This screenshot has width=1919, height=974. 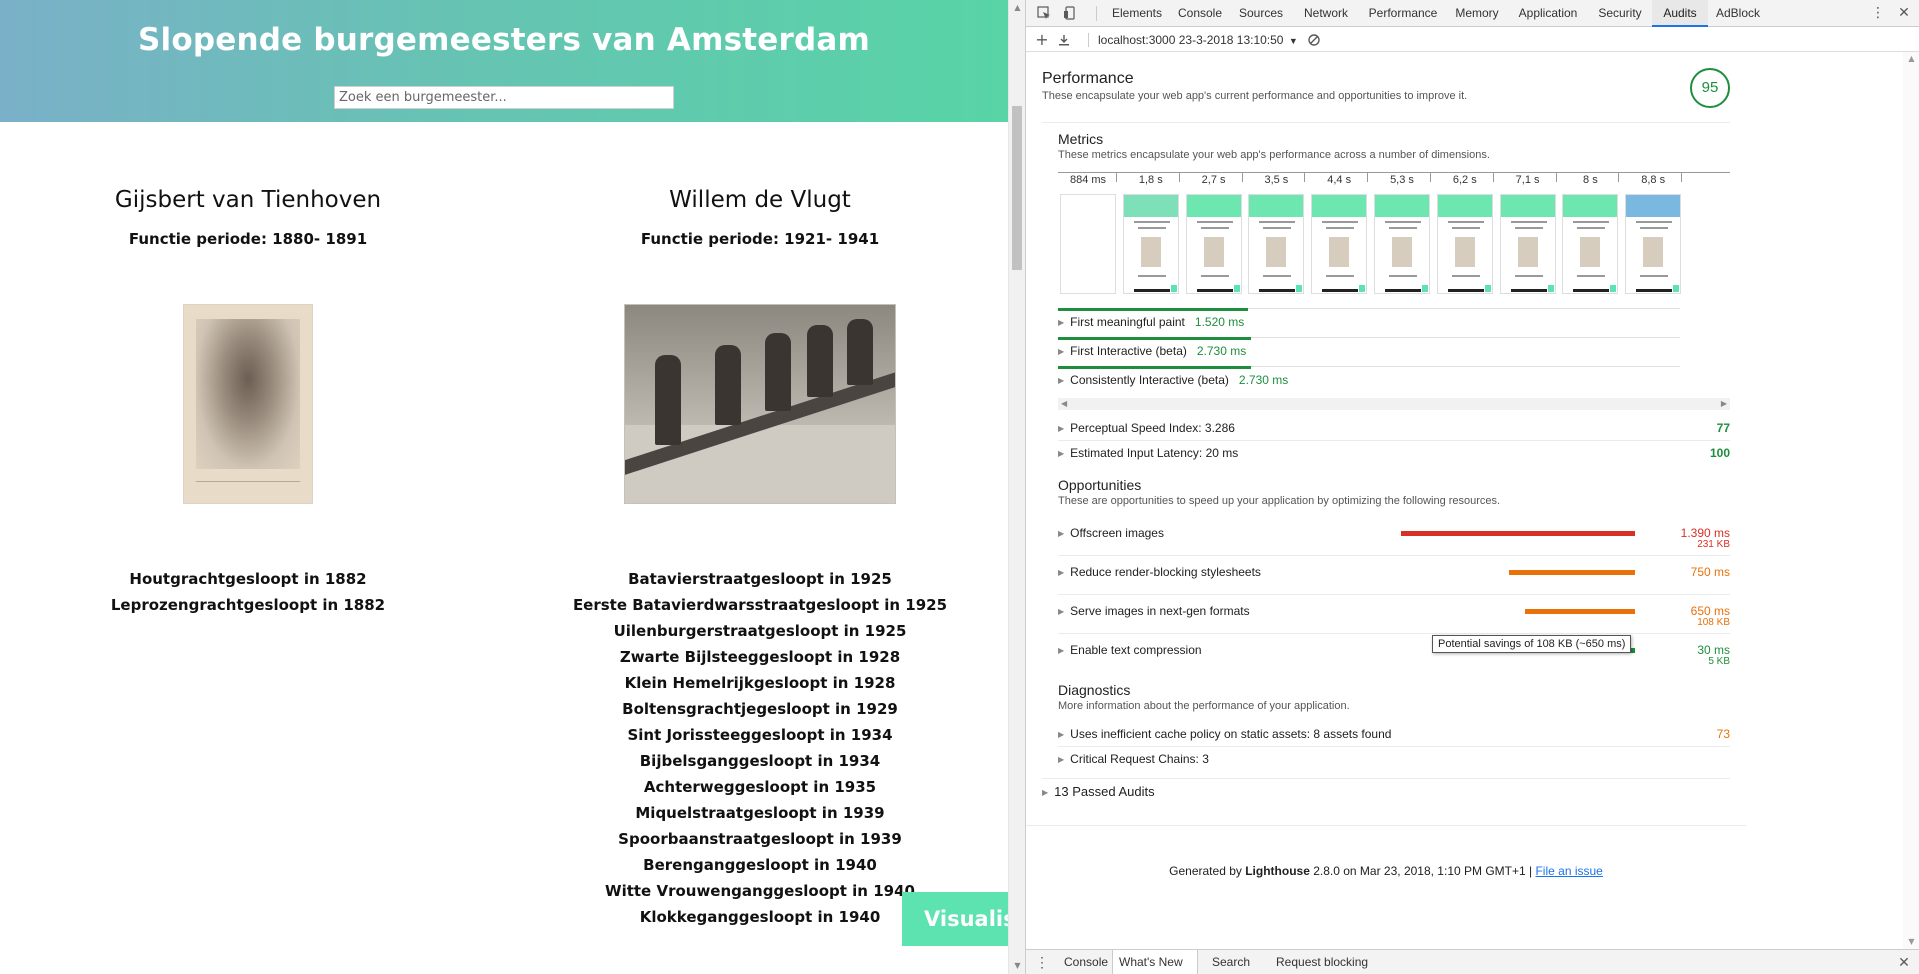 I want to click on metric-row: ▶ First meaningful paint 1.520 ms, so click(x=1151, y=322).